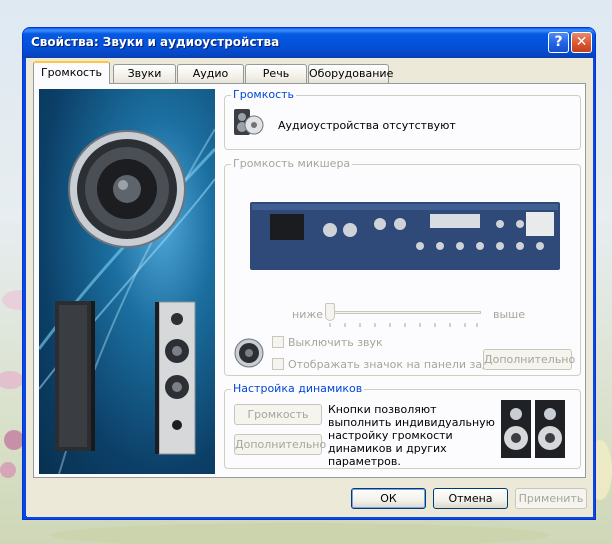 The image size is (612, 544). I want to click on mute-label: Выключить звук, so click(335, 342).